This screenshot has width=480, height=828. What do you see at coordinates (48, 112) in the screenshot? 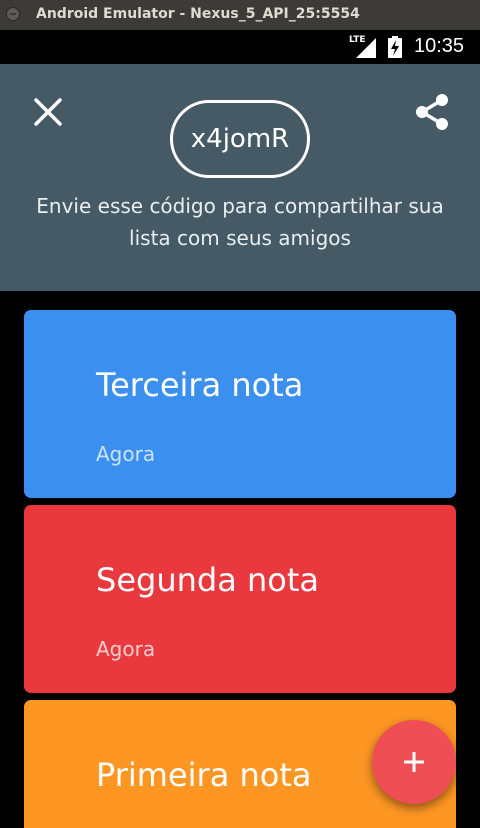
I see `close-icon` at bounding box center [48, 112].